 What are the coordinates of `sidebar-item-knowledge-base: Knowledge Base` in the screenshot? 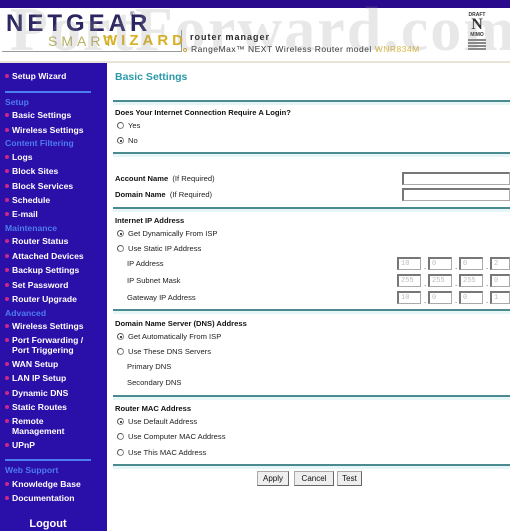 It's located at (43, 484).